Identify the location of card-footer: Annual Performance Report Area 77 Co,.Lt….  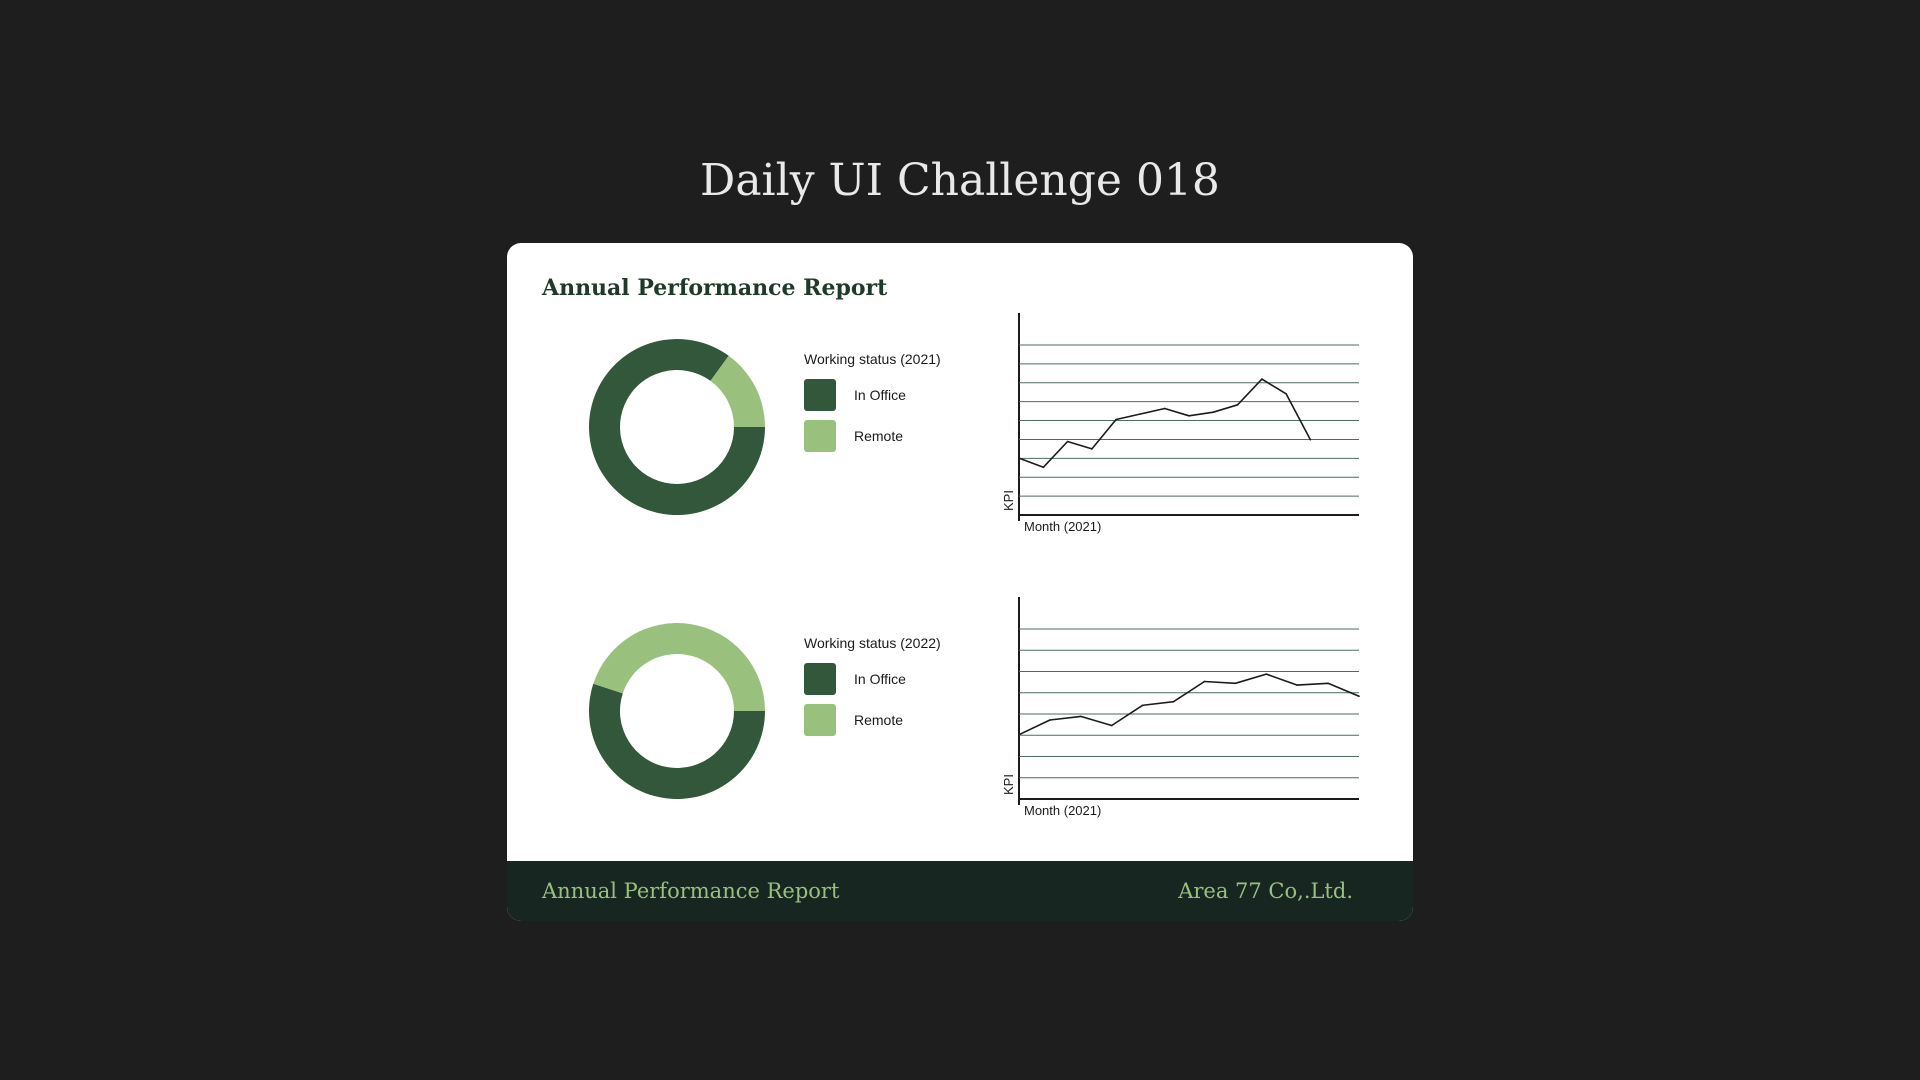
(960, 891).